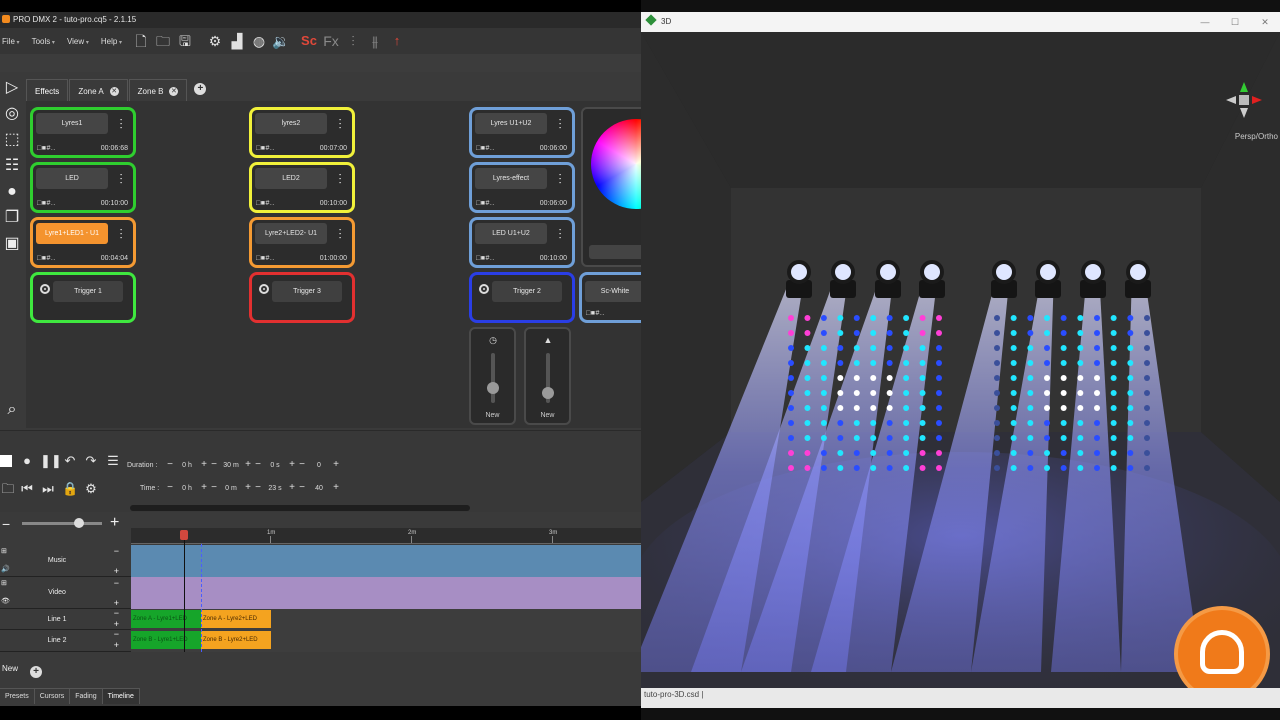  Describe the element at coordinates (231, 488) in the screenshot. I see `time-minutes: 0 m` at that location.